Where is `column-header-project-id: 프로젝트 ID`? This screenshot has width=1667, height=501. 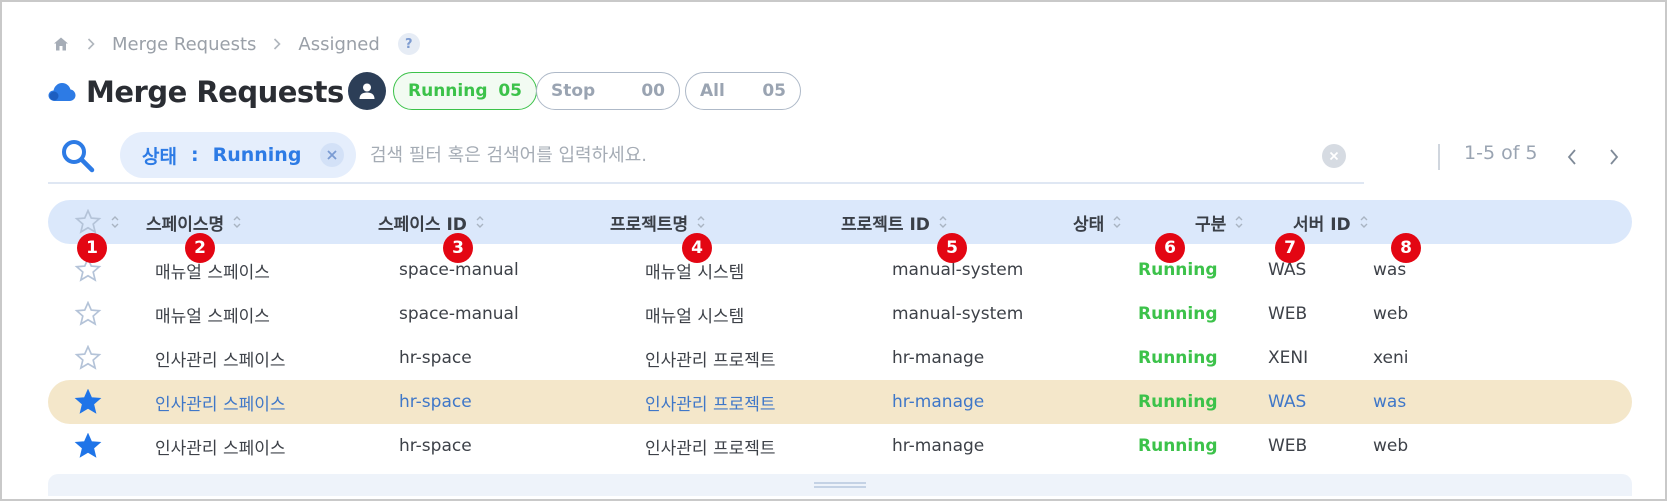 column-header-project-id: 프로젝트 ID is located at coordinates (894, 222).